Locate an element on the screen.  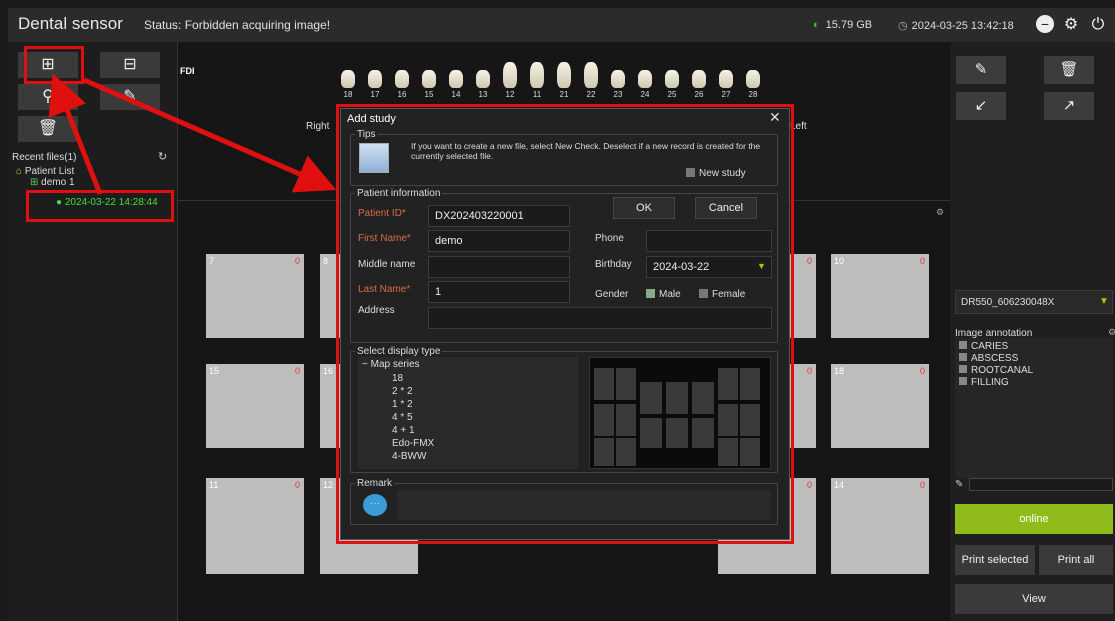
annotation-arrows is located at coordinates (192, 134).